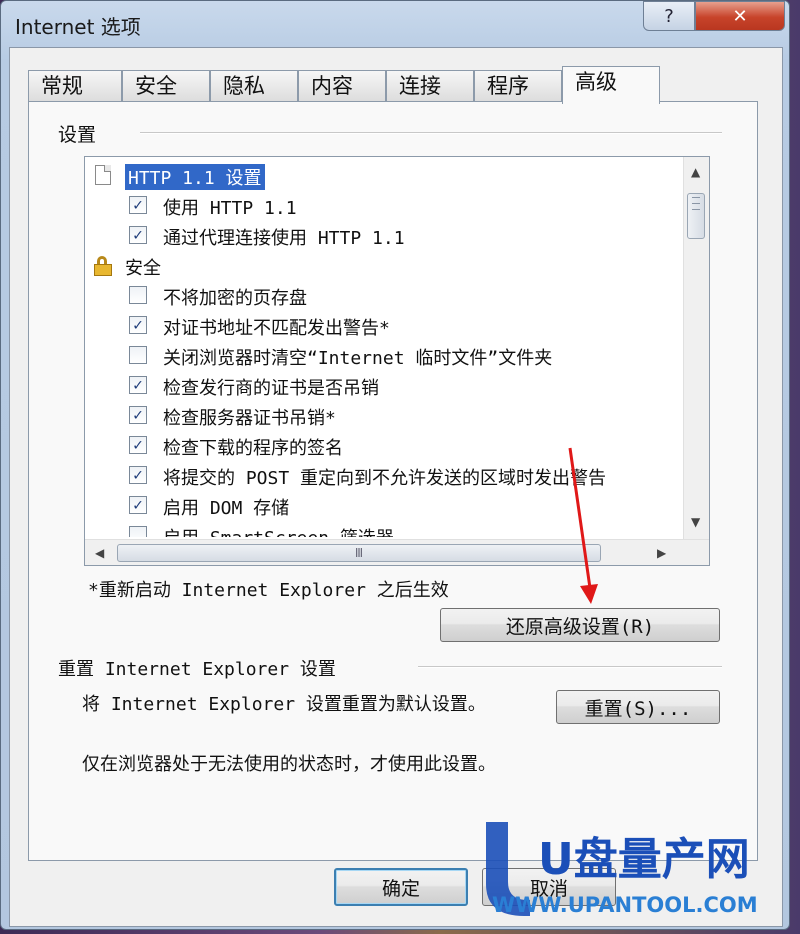 The height and width of the screenshot is (934, 800). What do you see at coordinates (625, 905) in the screenshot?
I see `watermark-url: WWW.UPANTOOL.COM` at bounding box center [625, 905].